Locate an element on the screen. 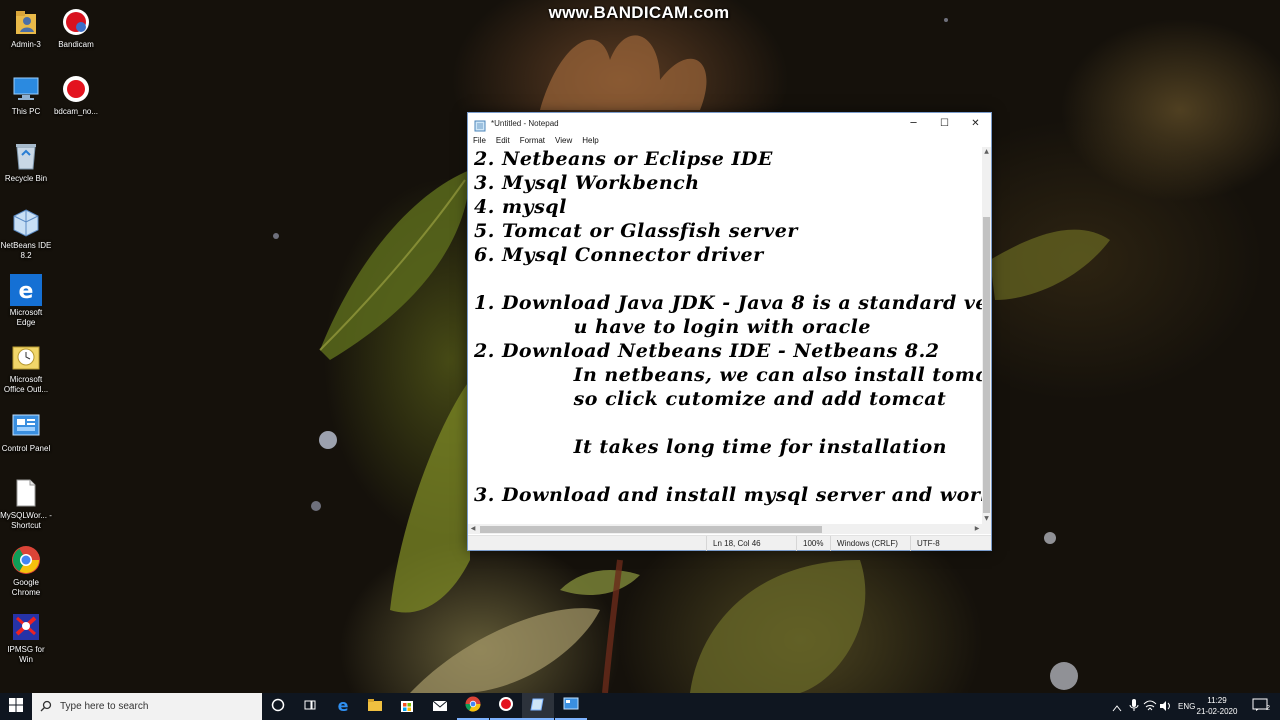 Image resolution: width=1280 pixels, height=720 pixels. editor-line: 2. Netbeans or Eclipse IDE is located at coordinates (623, 159).